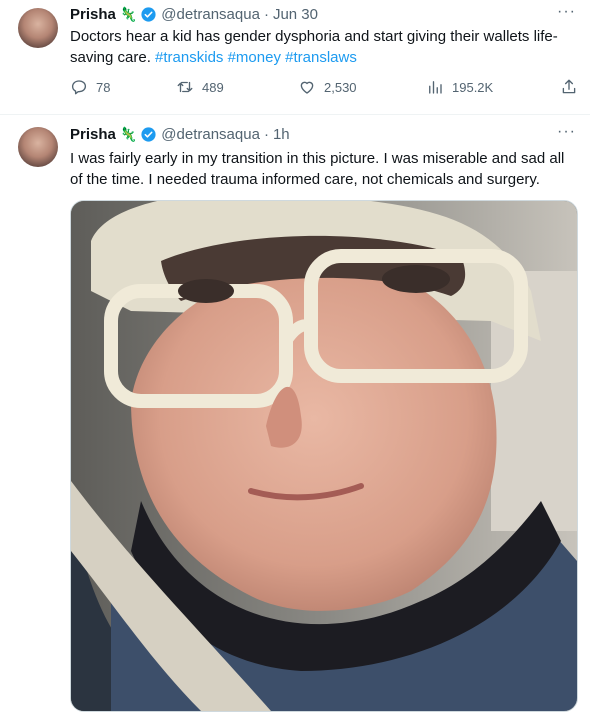 This screenshot has height=717, width=590. Describe the element at coordinates (473, 87) in the screenshot. I see `views-count: 195.2K` at that location.